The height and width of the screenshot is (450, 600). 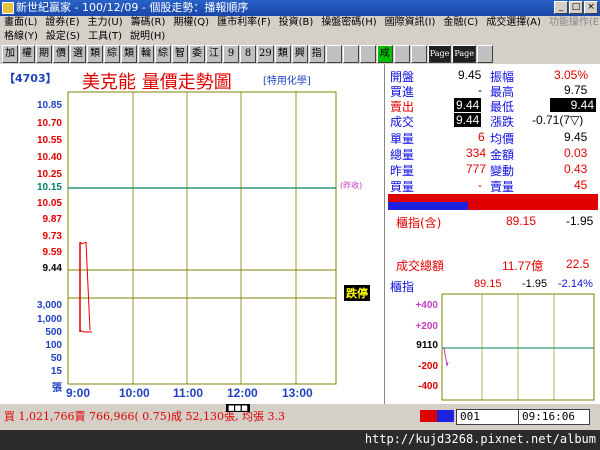 What do you see at coordinates (470, 75) in the screenshot?
I see `open-value: 9.45` at bounding box center [470, 75].